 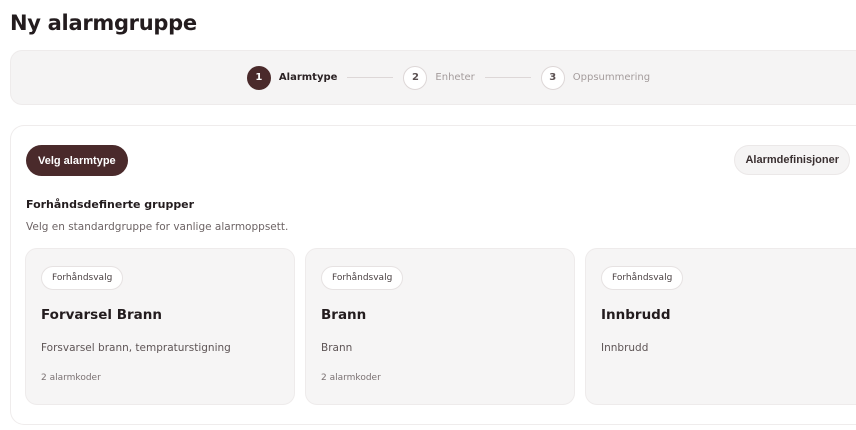 What do you see at coordinates (552, 77) in the screenshot?
I see `step-number: 3` at bounding box center [552, 77].